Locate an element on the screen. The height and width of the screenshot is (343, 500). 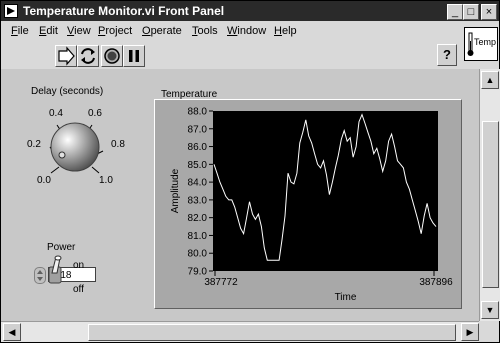
resize-corner is located at coordinates (489, 331).